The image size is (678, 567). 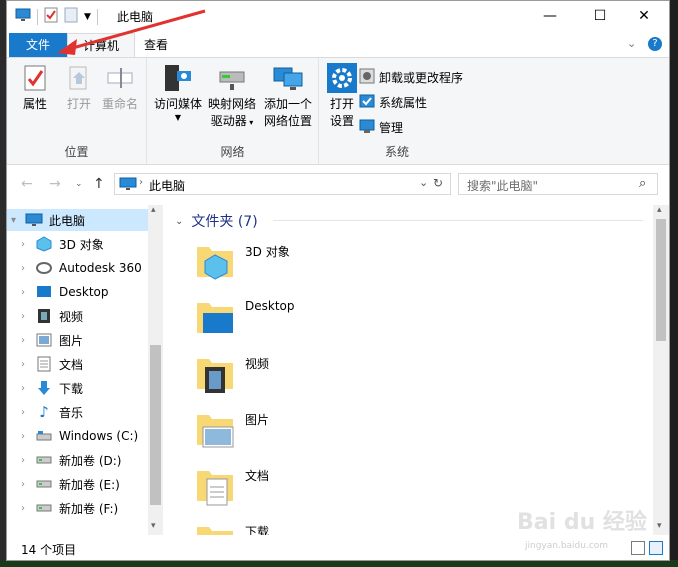 I want to click on access-media-button: 访问媒体 ▼, so click(x=178, y=92).